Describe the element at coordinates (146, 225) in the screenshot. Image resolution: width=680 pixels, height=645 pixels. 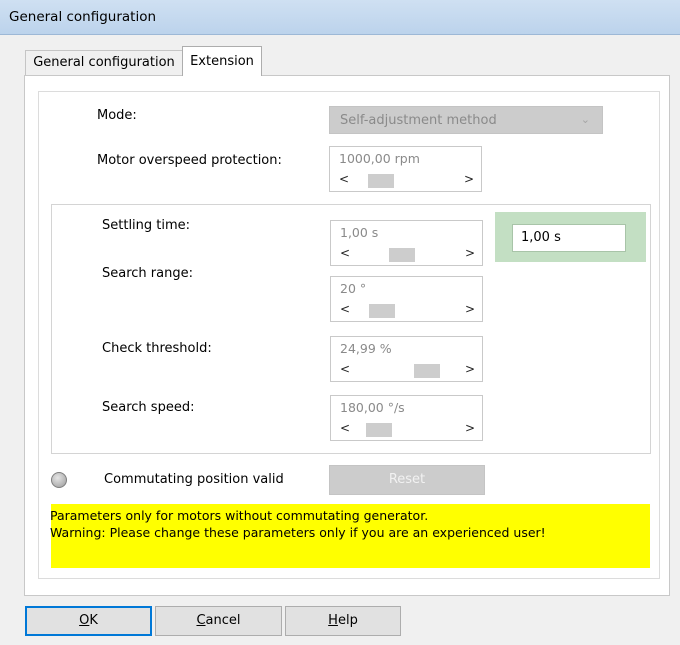
I see `settling-label: Settling time:` at that location.